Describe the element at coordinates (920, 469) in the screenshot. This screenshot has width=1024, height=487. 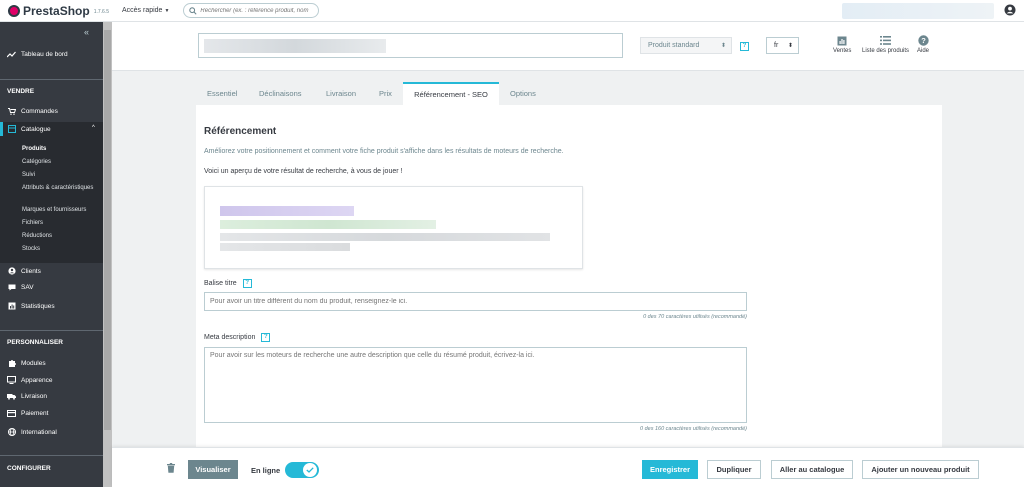
I see `add-new-product-button: Ajouter un nouveau produit` at that location.